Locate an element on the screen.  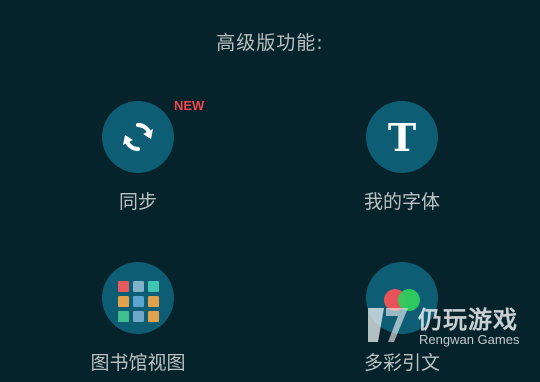
sync-icon-circle is located at coordinates (138, 137).